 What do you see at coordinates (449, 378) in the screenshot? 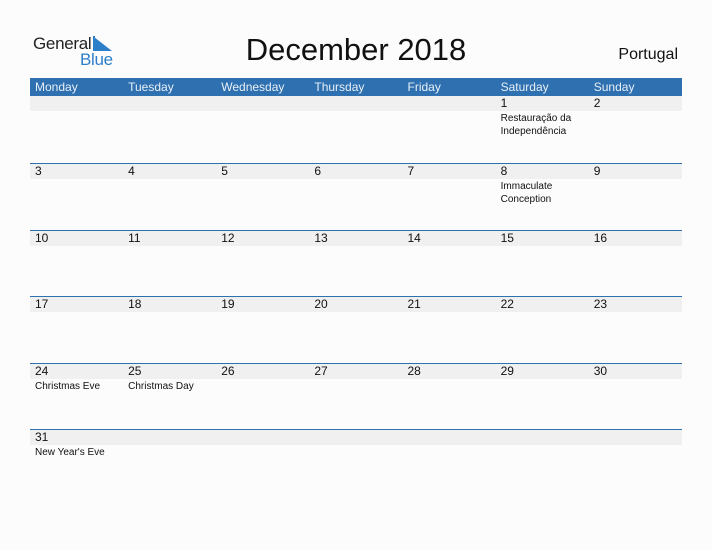
I see `day-cell: 28` at bounding box center [449, 378].